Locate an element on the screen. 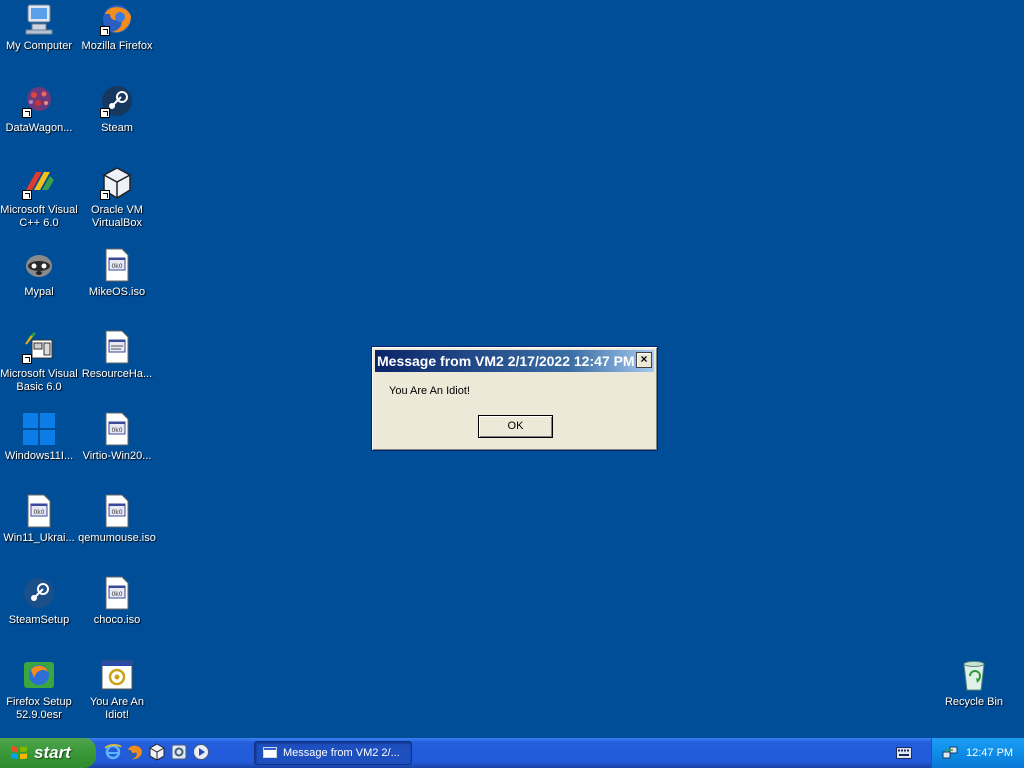 Image resolution: width=1024 pixels, height=768 pixels. desktop-icon-label: You Are An Idiot! is located at coordinates (117, 708).